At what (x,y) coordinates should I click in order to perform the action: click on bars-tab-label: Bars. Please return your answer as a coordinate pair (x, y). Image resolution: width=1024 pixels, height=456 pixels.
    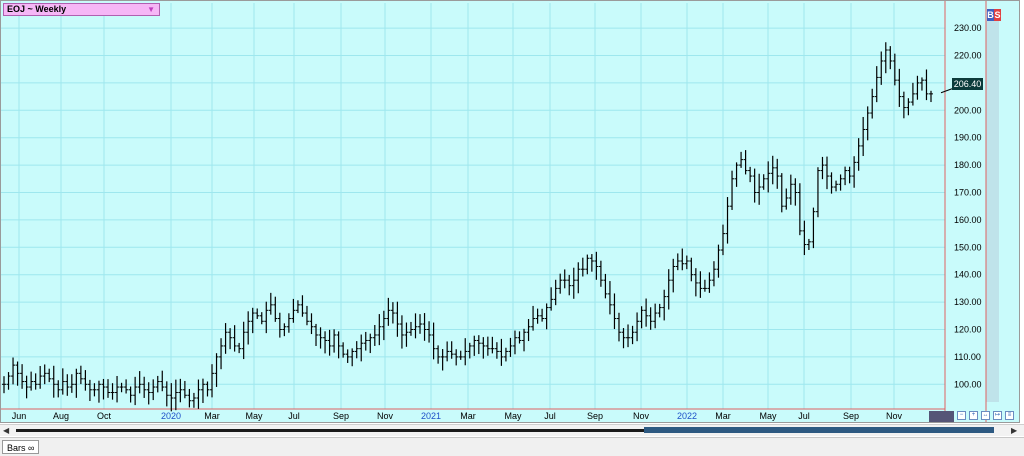
    Looking at the image, I should click on (16, 448).